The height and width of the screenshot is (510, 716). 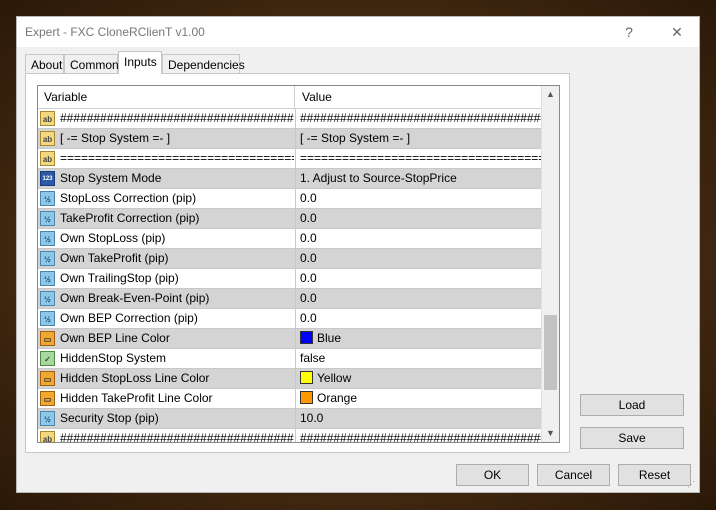 I want to click on table-row: ▭ Hidden StopLoss Line Color Yellow, so click(x=296, y=379).